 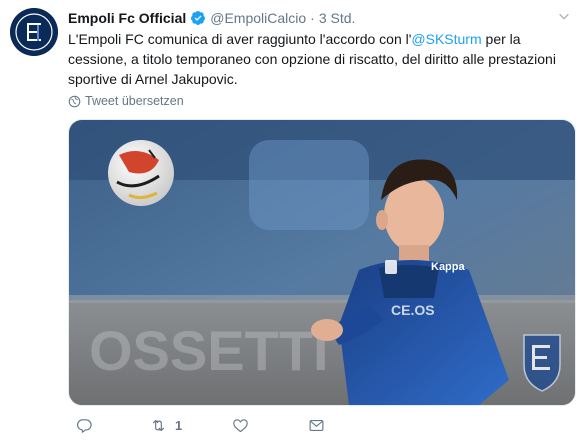 I want to click on svg-text: CE.OS, so click(x=413, y=310).